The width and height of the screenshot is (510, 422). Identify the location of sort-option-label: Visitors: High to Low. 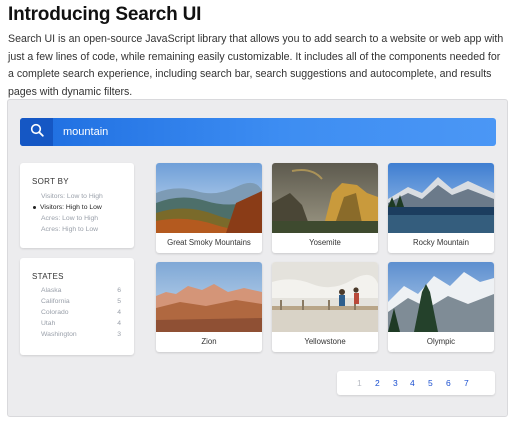
(71, 207).